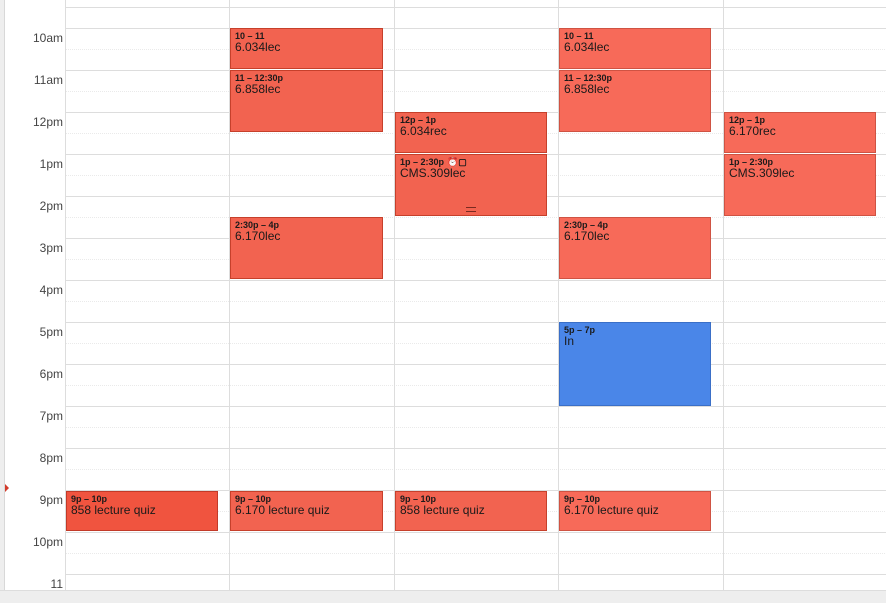 The image size is (886, 603). I want to click on event-block: 12p – 1p 6.034rec, so click(471, 132).